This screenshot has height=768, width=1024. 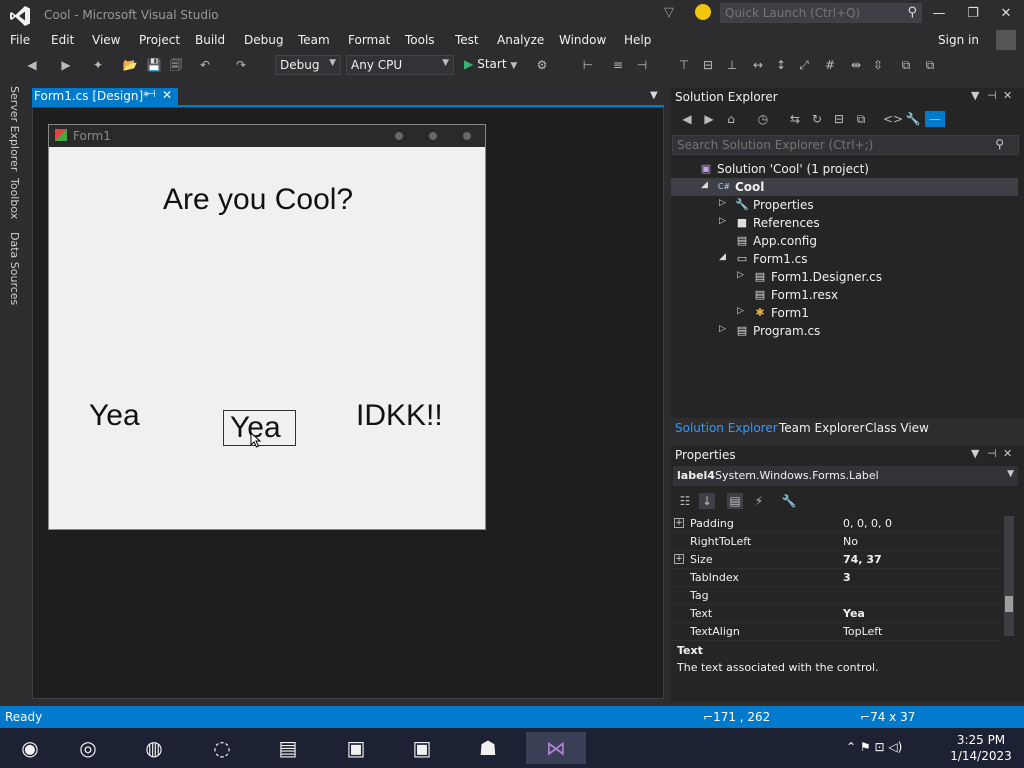 I want to click on network-icon: ⊡, so click(x=879, y=747).